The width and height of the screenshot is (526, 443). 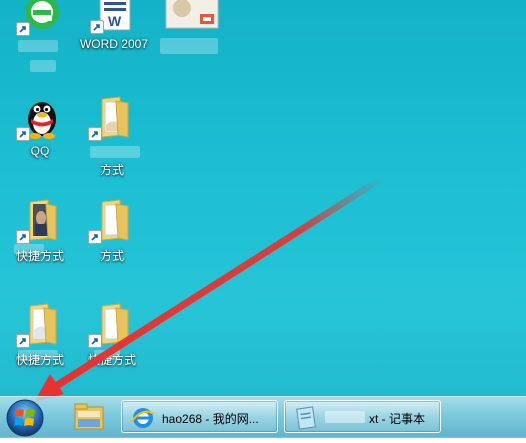 I want to click on desktop-icon-label: WORD 2007, so click(x=114, y=44).